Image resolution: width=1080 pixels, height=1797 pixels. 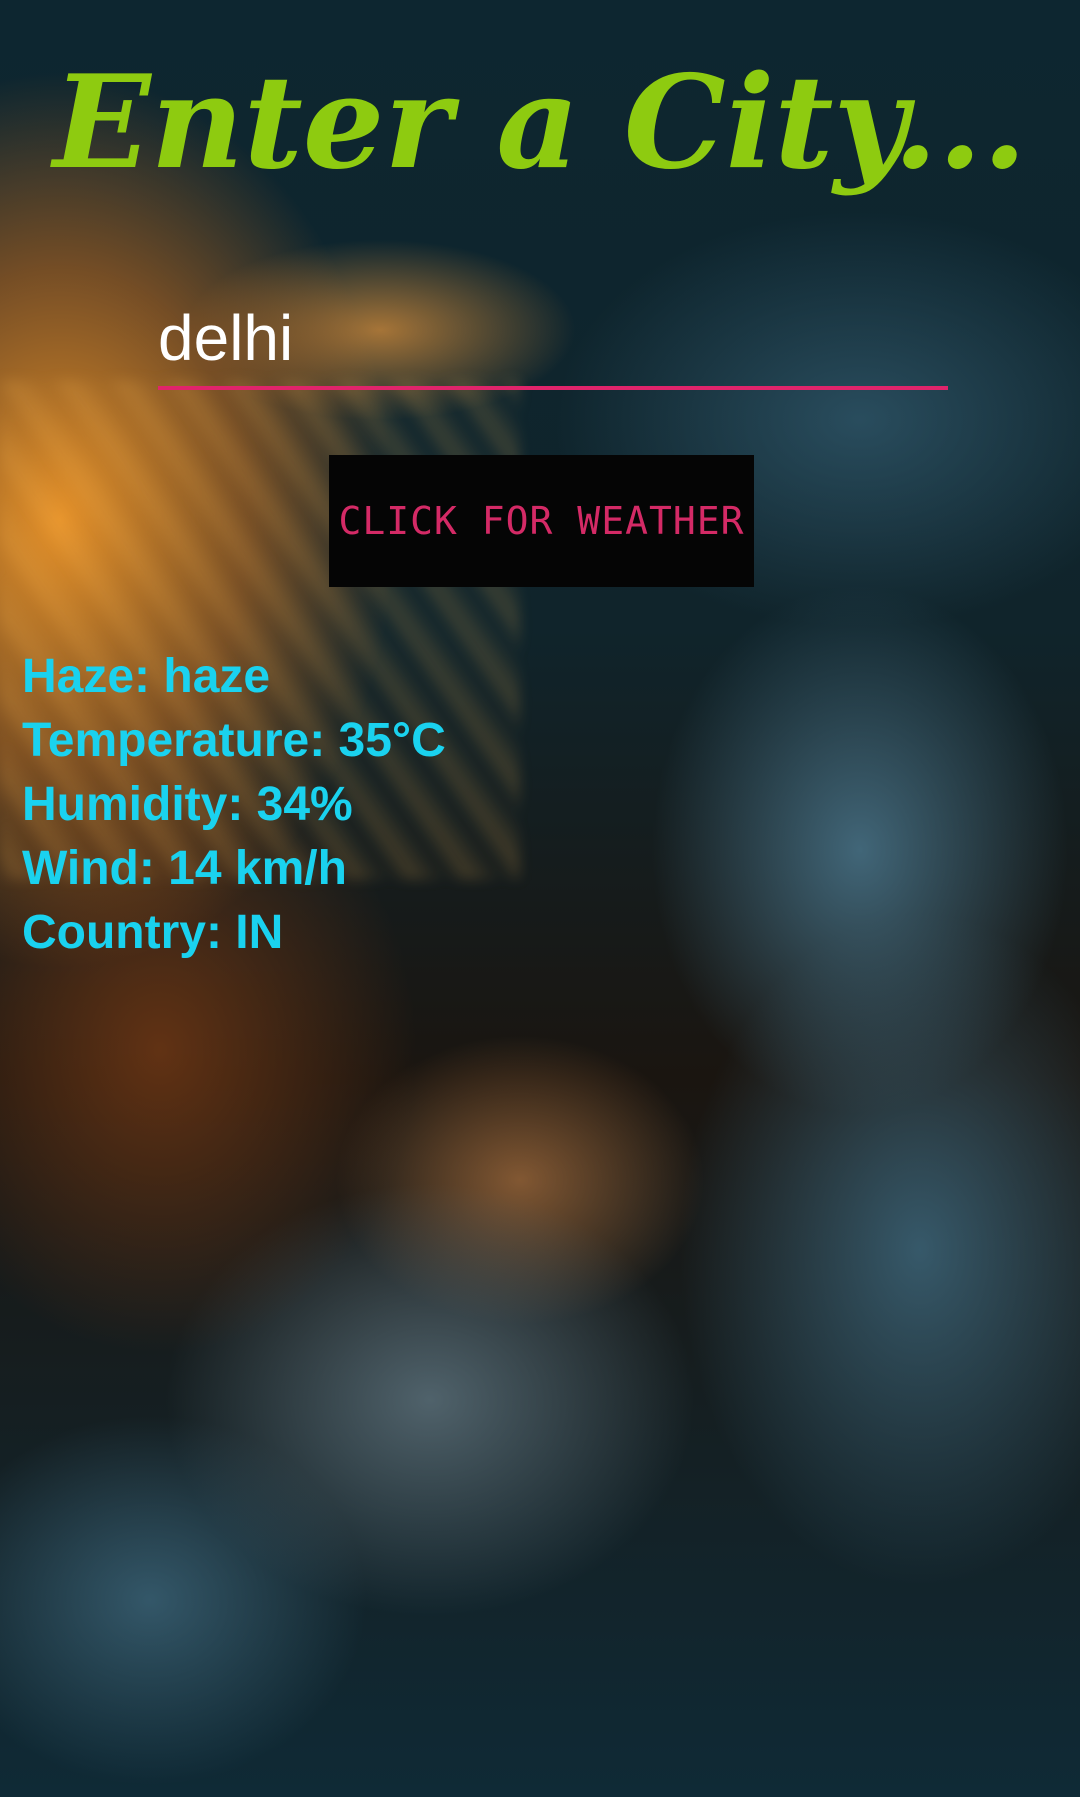 I want to click on get-weather-button: CLICK FOR WEATHER, so click(x=541, y=521).